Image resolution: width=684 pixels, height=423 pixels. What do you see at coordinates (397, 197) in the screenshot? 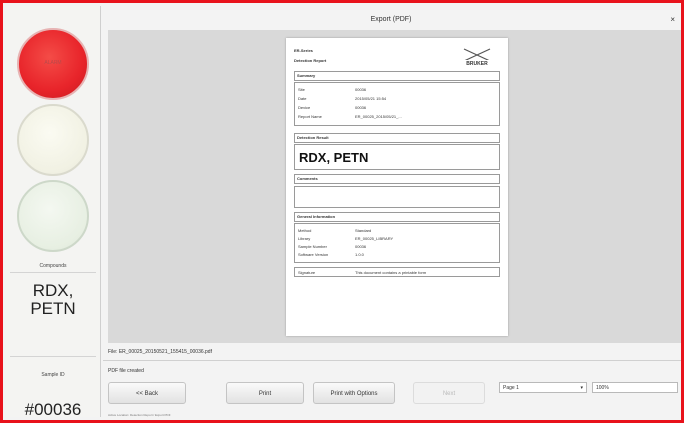
I see `comments-box` at bounding box center [397, 197].